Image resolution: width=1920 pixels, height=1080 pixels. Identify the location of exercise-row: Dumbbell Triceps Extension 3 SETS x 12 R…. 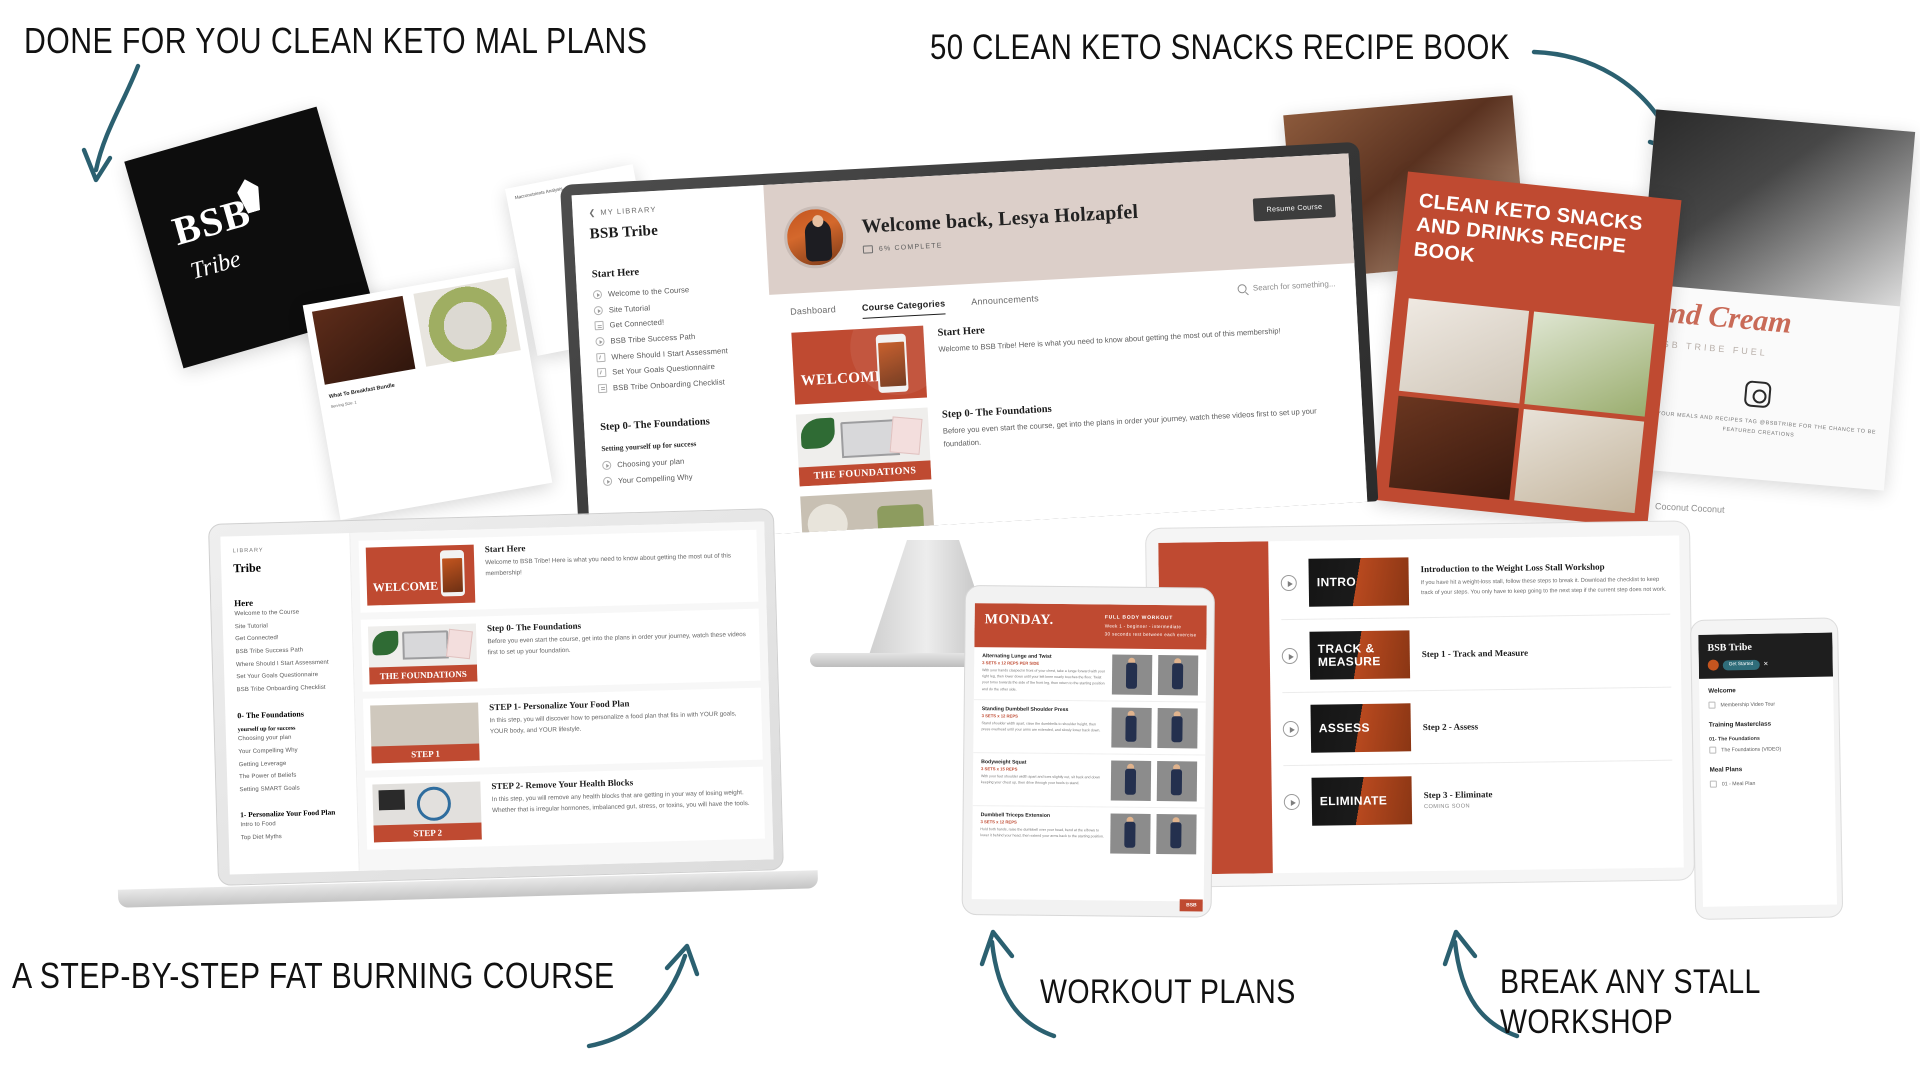
(1088, 833).